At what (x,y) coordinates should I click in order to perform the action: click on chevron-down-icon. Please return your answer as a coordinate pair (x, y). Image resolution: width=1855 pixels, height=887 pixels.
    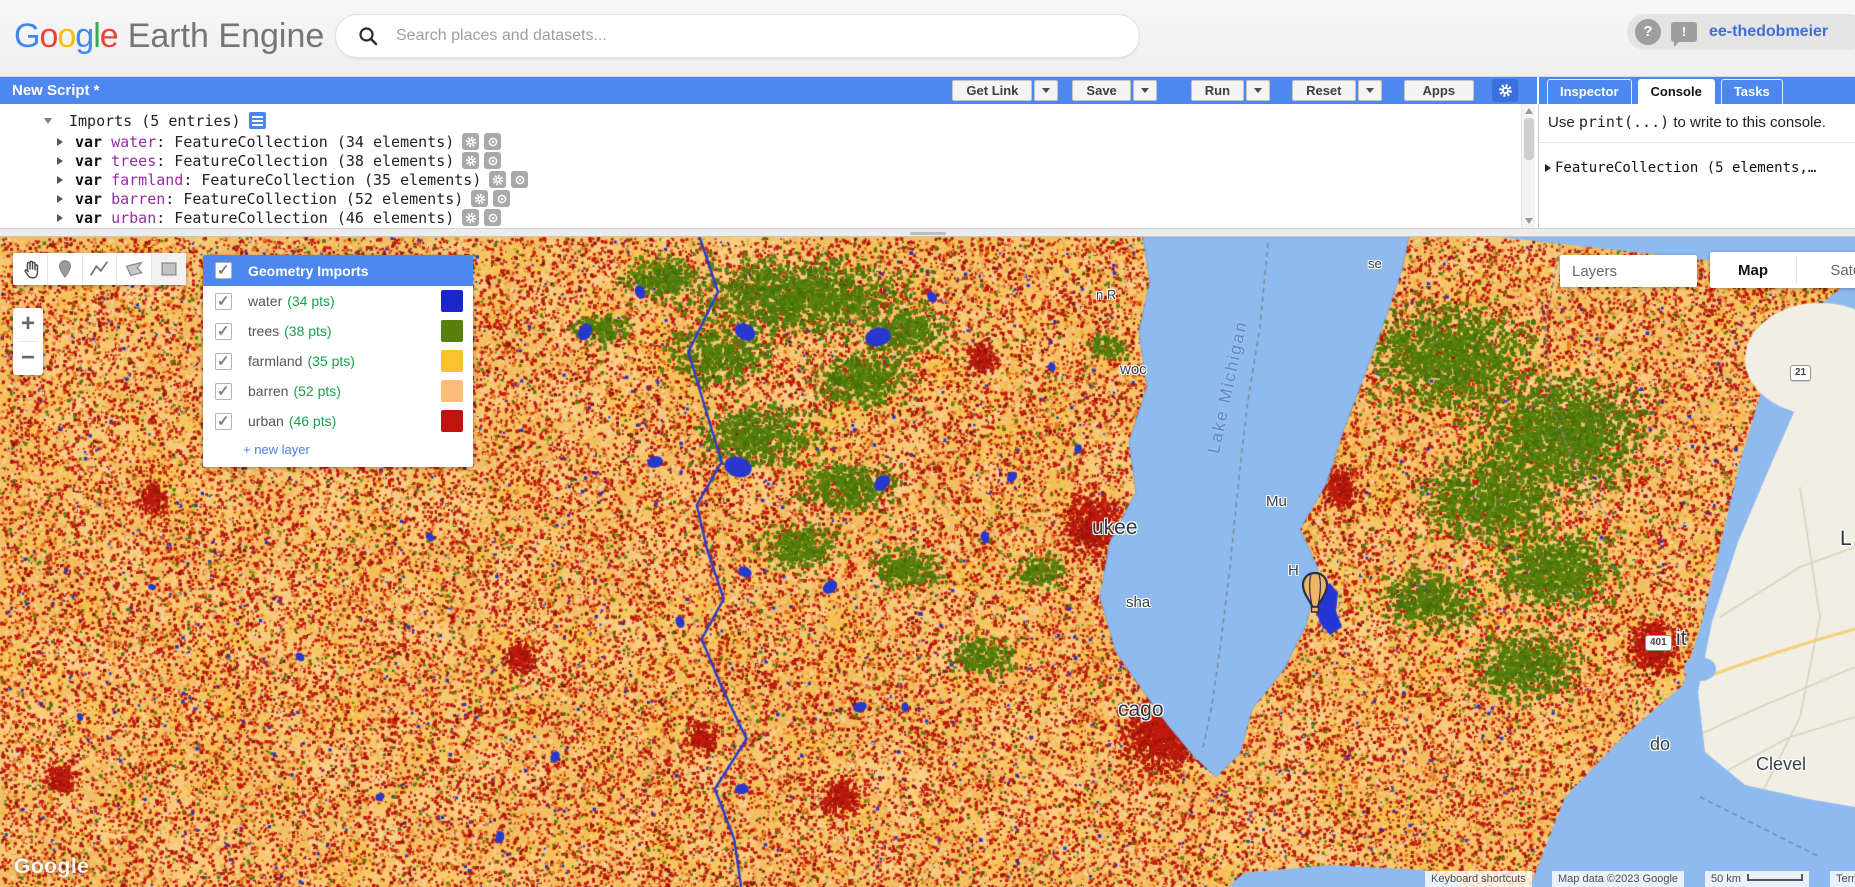
    Looking at the image, I should click on (1369, 90).